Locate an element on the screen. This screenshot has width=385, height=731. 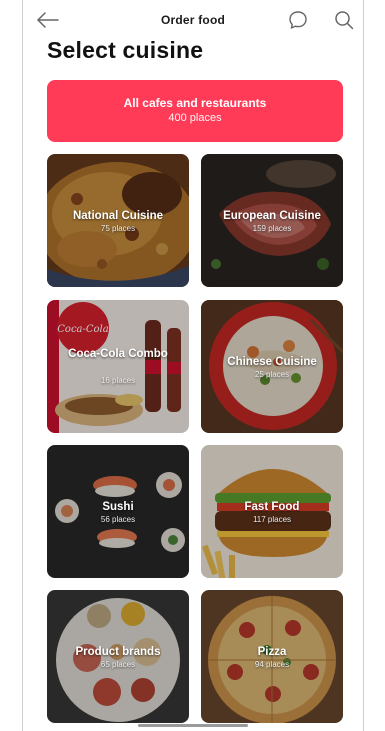
category-tile-fast-food: Fast Food 117 places is located at coordinates (272, 511).